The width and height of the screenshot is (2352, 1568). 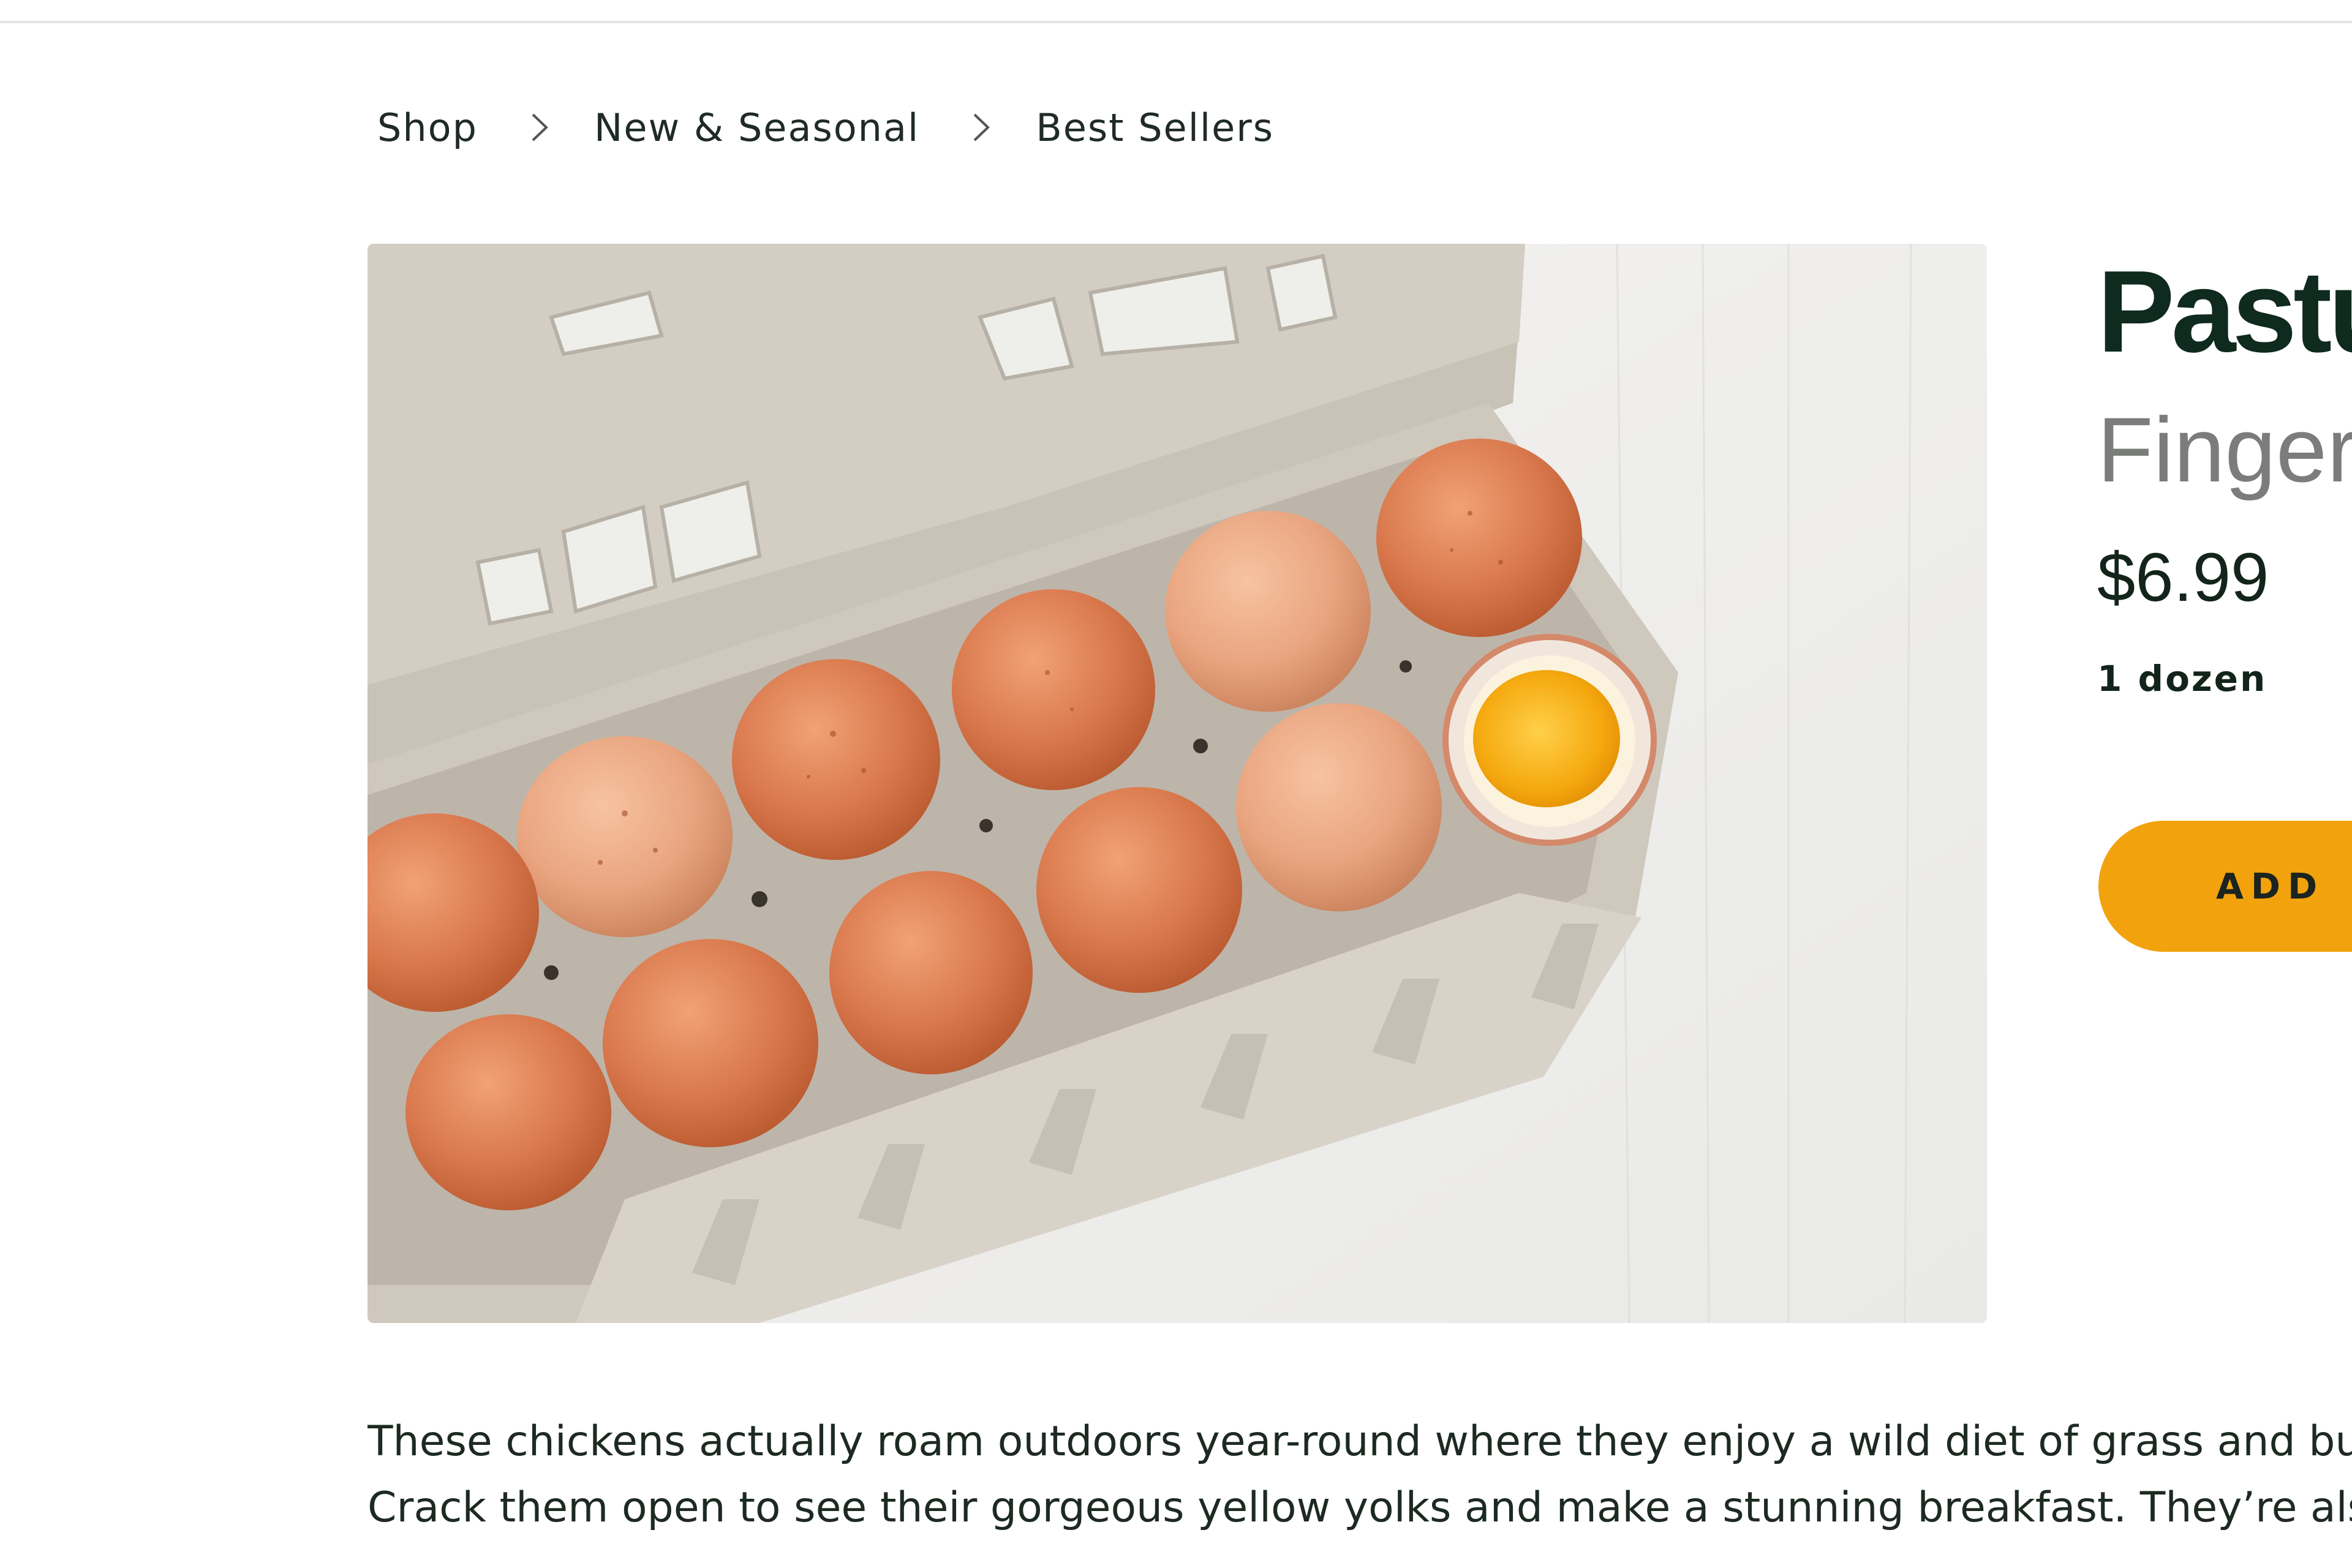 I want to click on add-to-cart-button: ADD, so click(x=2225, y=886).